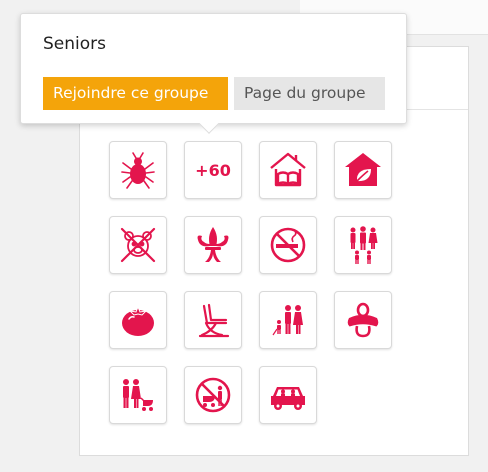 The width and height of the screenshot is (488, 472). I want to click on group-tile-no-smoking, so click(288, 245).